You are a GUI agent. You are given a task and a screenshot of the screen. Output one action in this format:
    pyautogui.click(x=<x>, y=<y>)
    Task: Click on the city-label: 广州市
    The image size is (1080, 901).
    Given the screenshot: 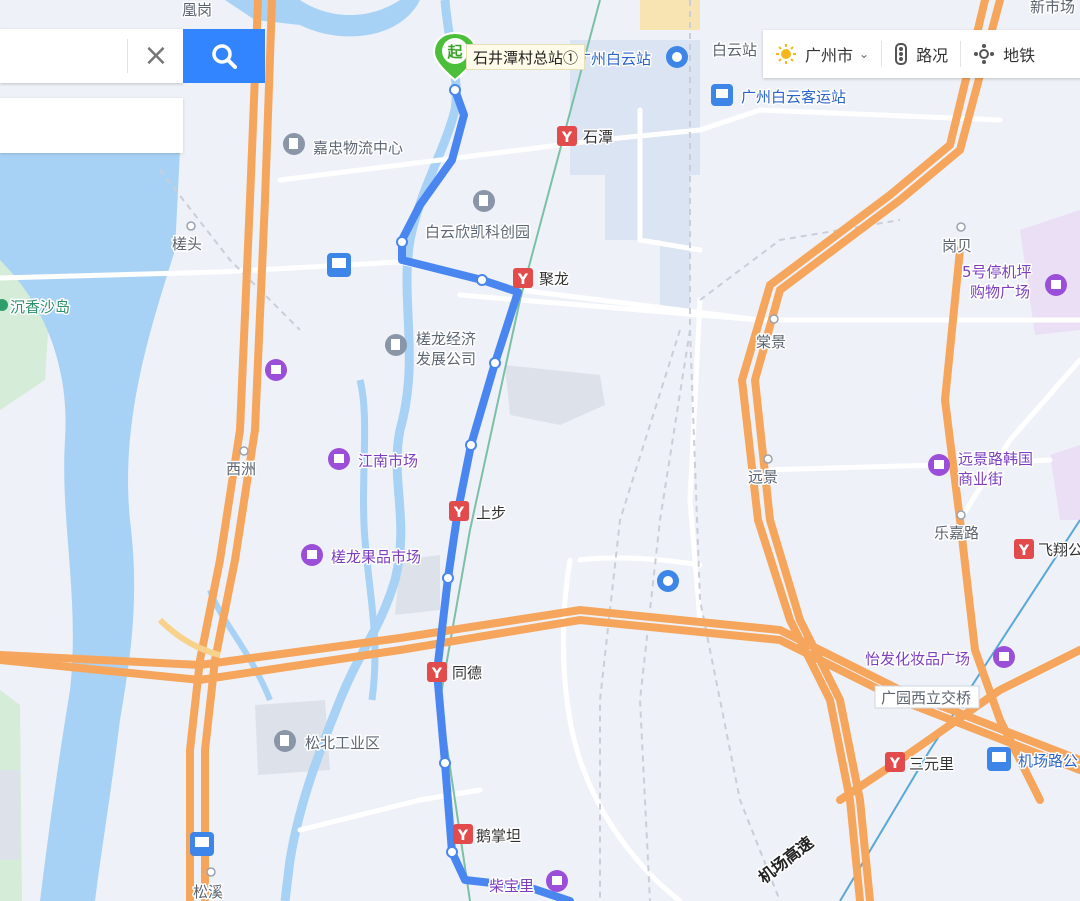 What is the action you would take?
    pyautogui.click(x=829, y=56)
    